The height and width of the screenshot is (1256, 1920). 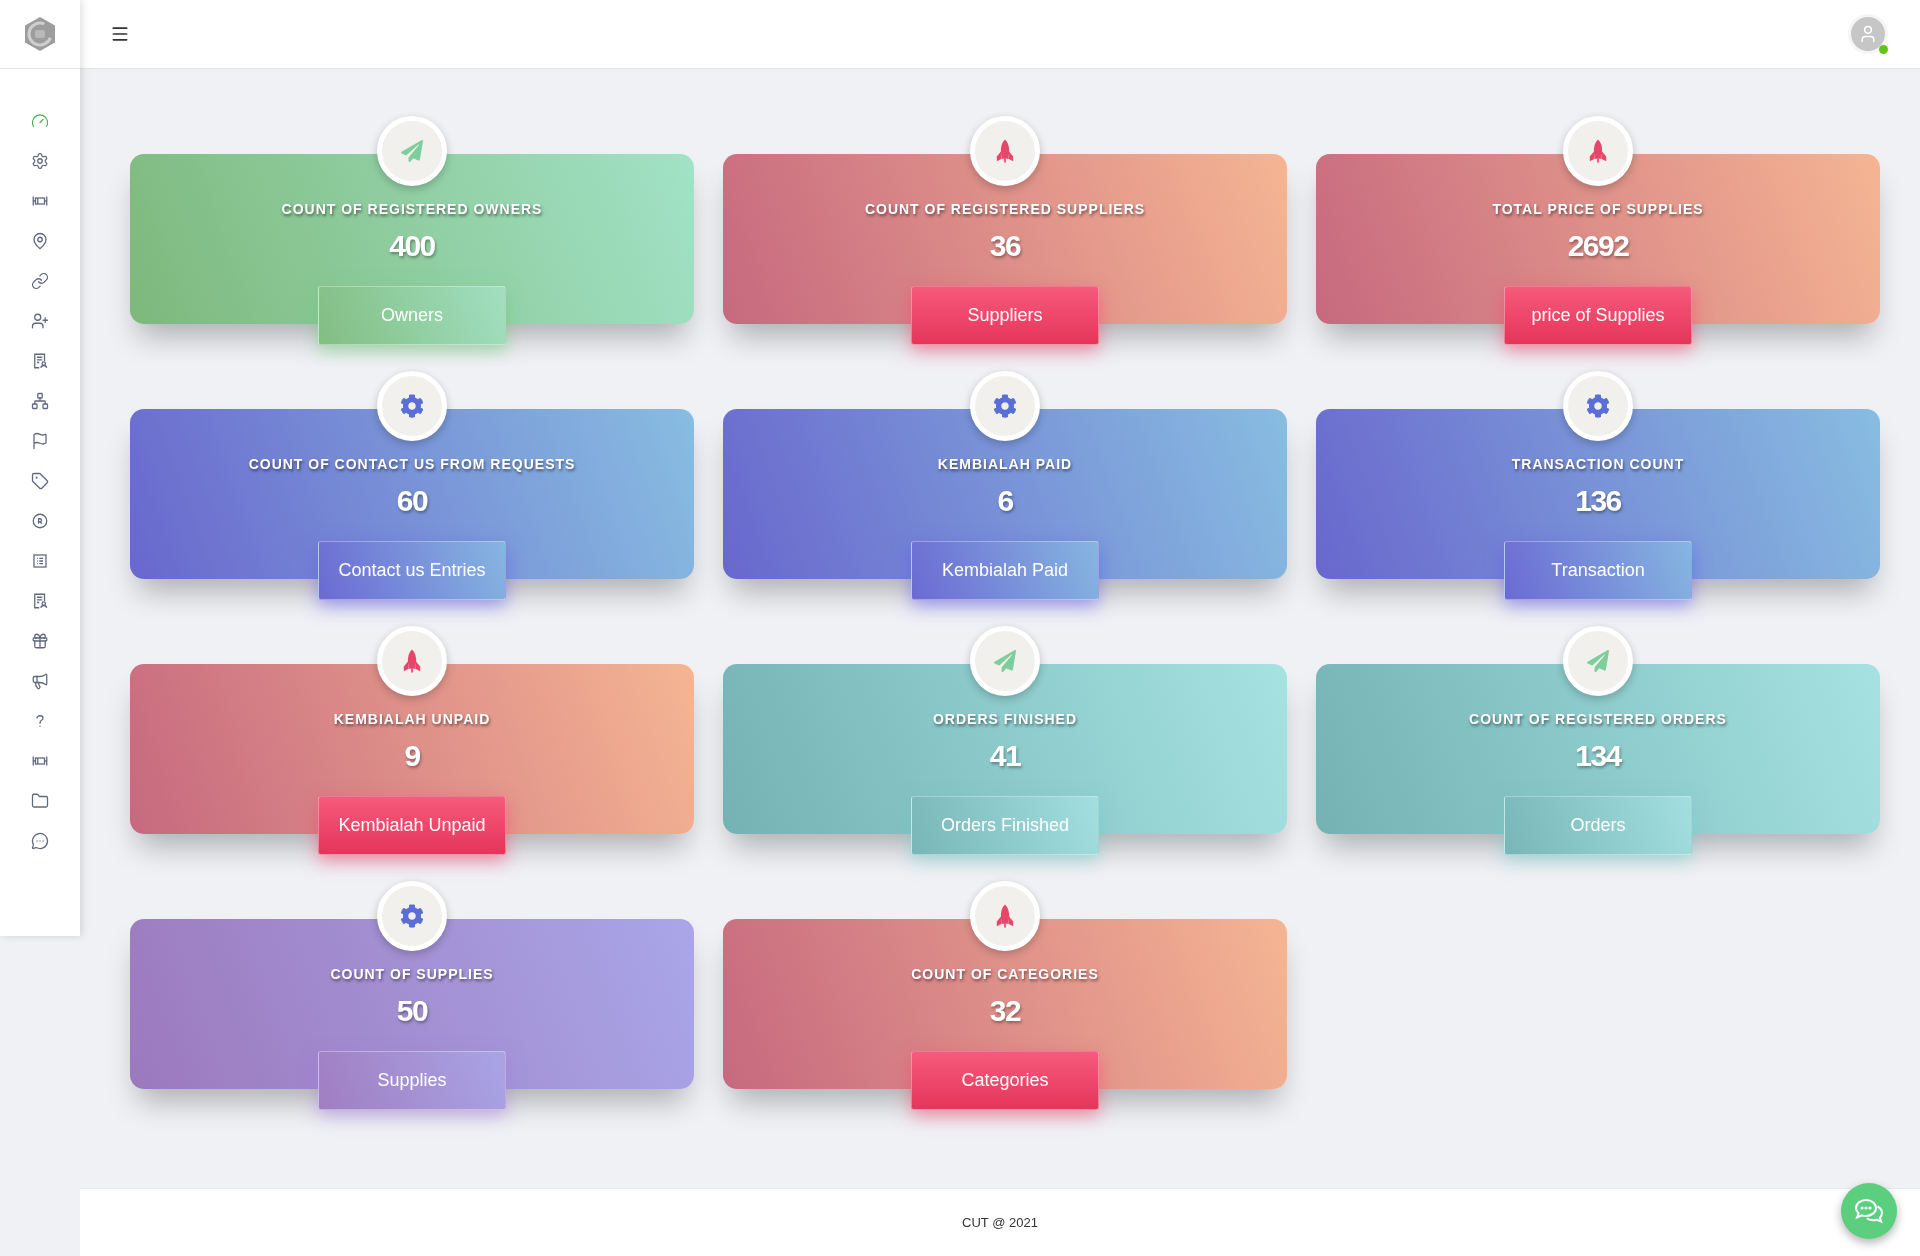 What do you see at coordinates (1005, 719) in the screenshot?
I see `stat-title: ORDERS FINISHED` at bounding box center [1005, 719].